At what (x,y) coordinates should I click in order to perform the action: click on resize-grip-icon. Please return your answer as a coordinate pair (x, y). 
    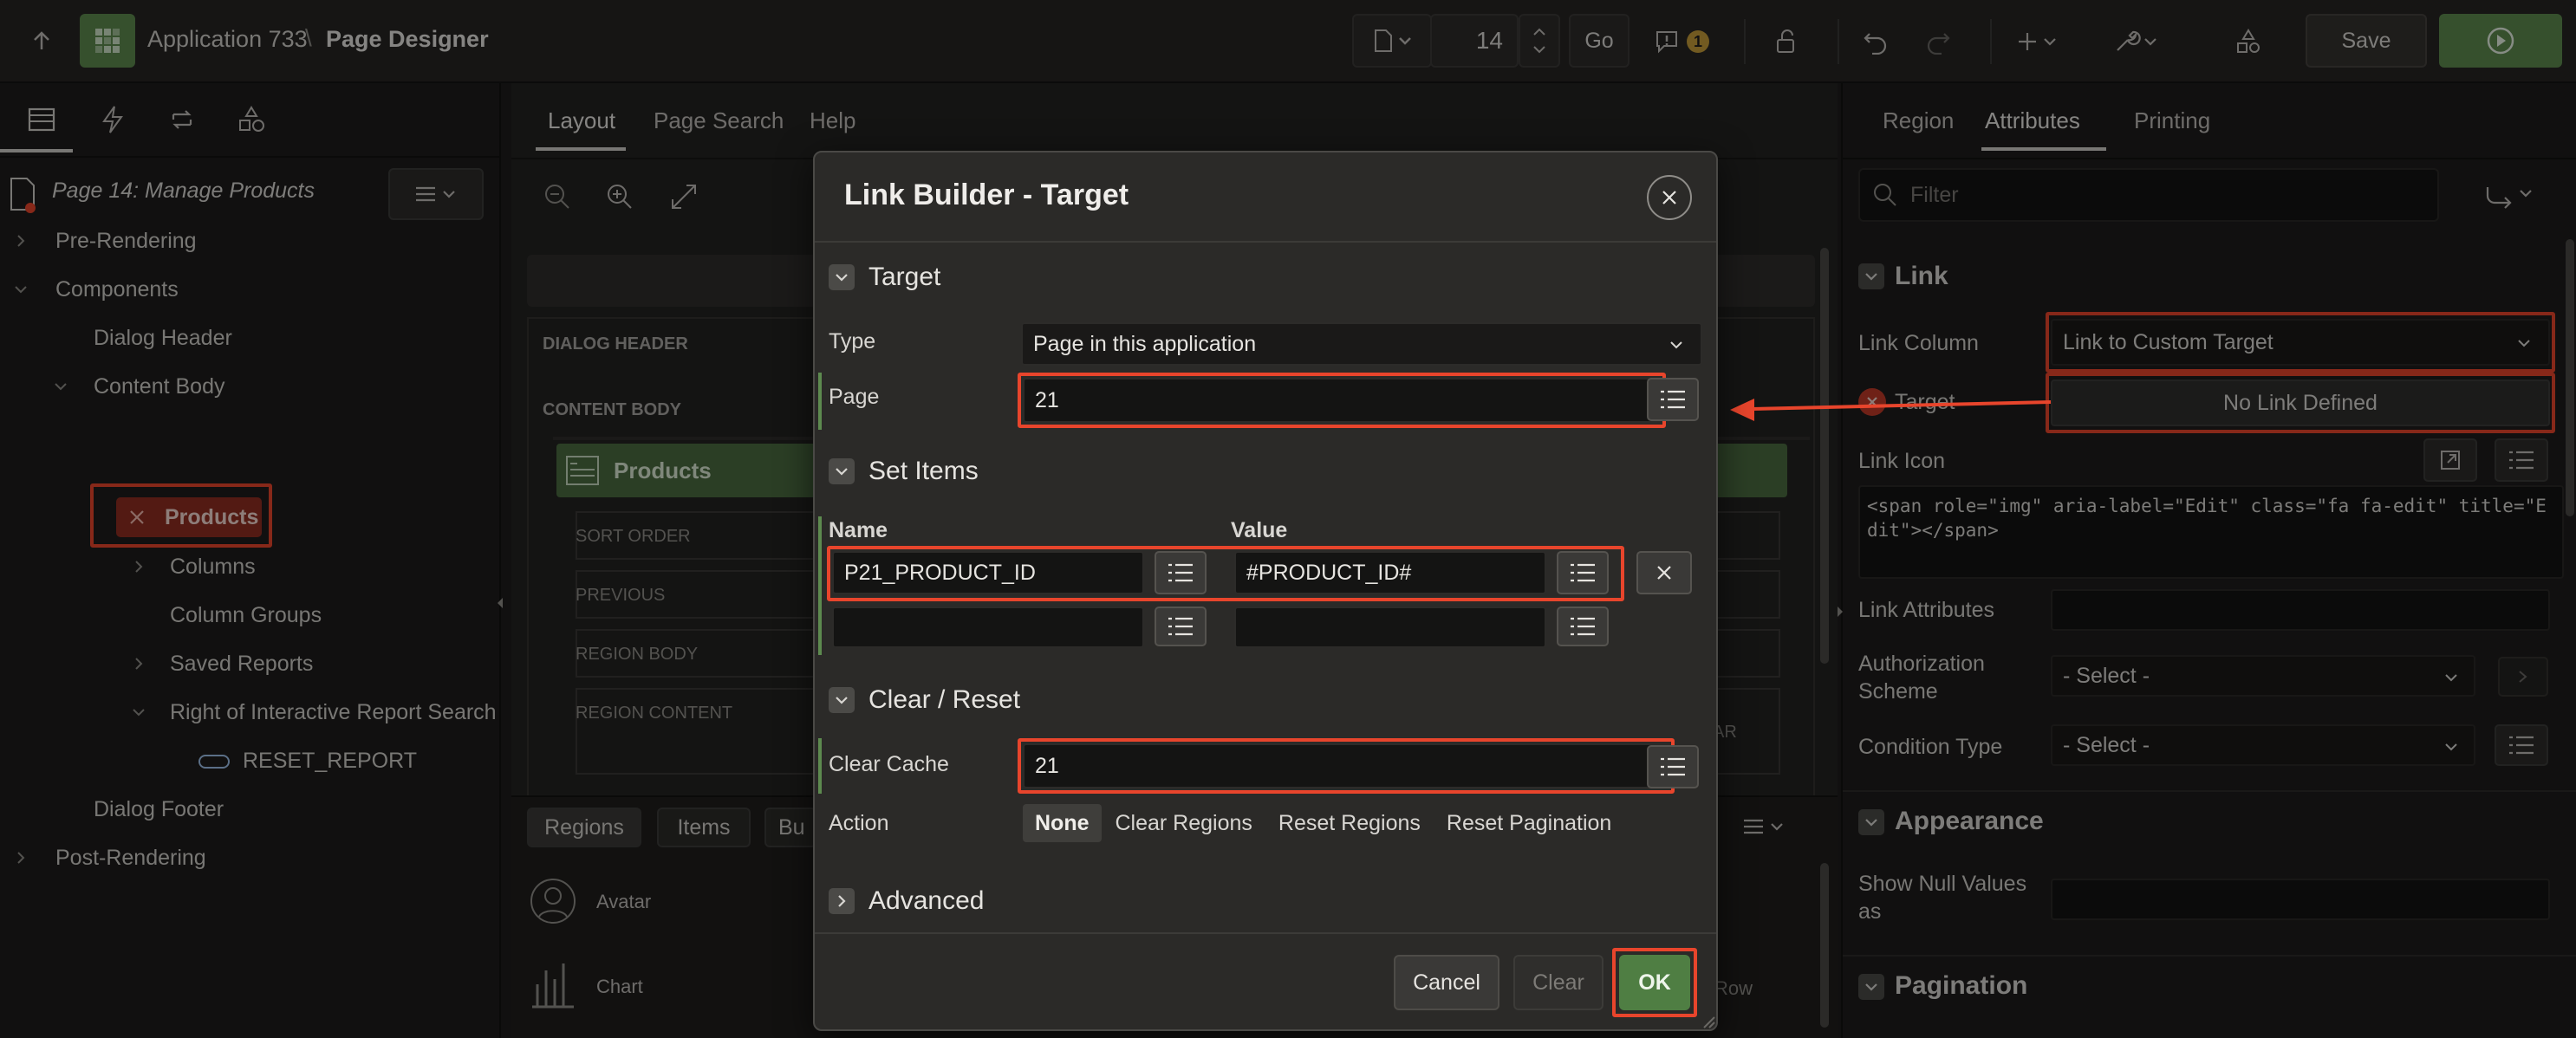
    Looking at the image, I should click on (1707, 1020).